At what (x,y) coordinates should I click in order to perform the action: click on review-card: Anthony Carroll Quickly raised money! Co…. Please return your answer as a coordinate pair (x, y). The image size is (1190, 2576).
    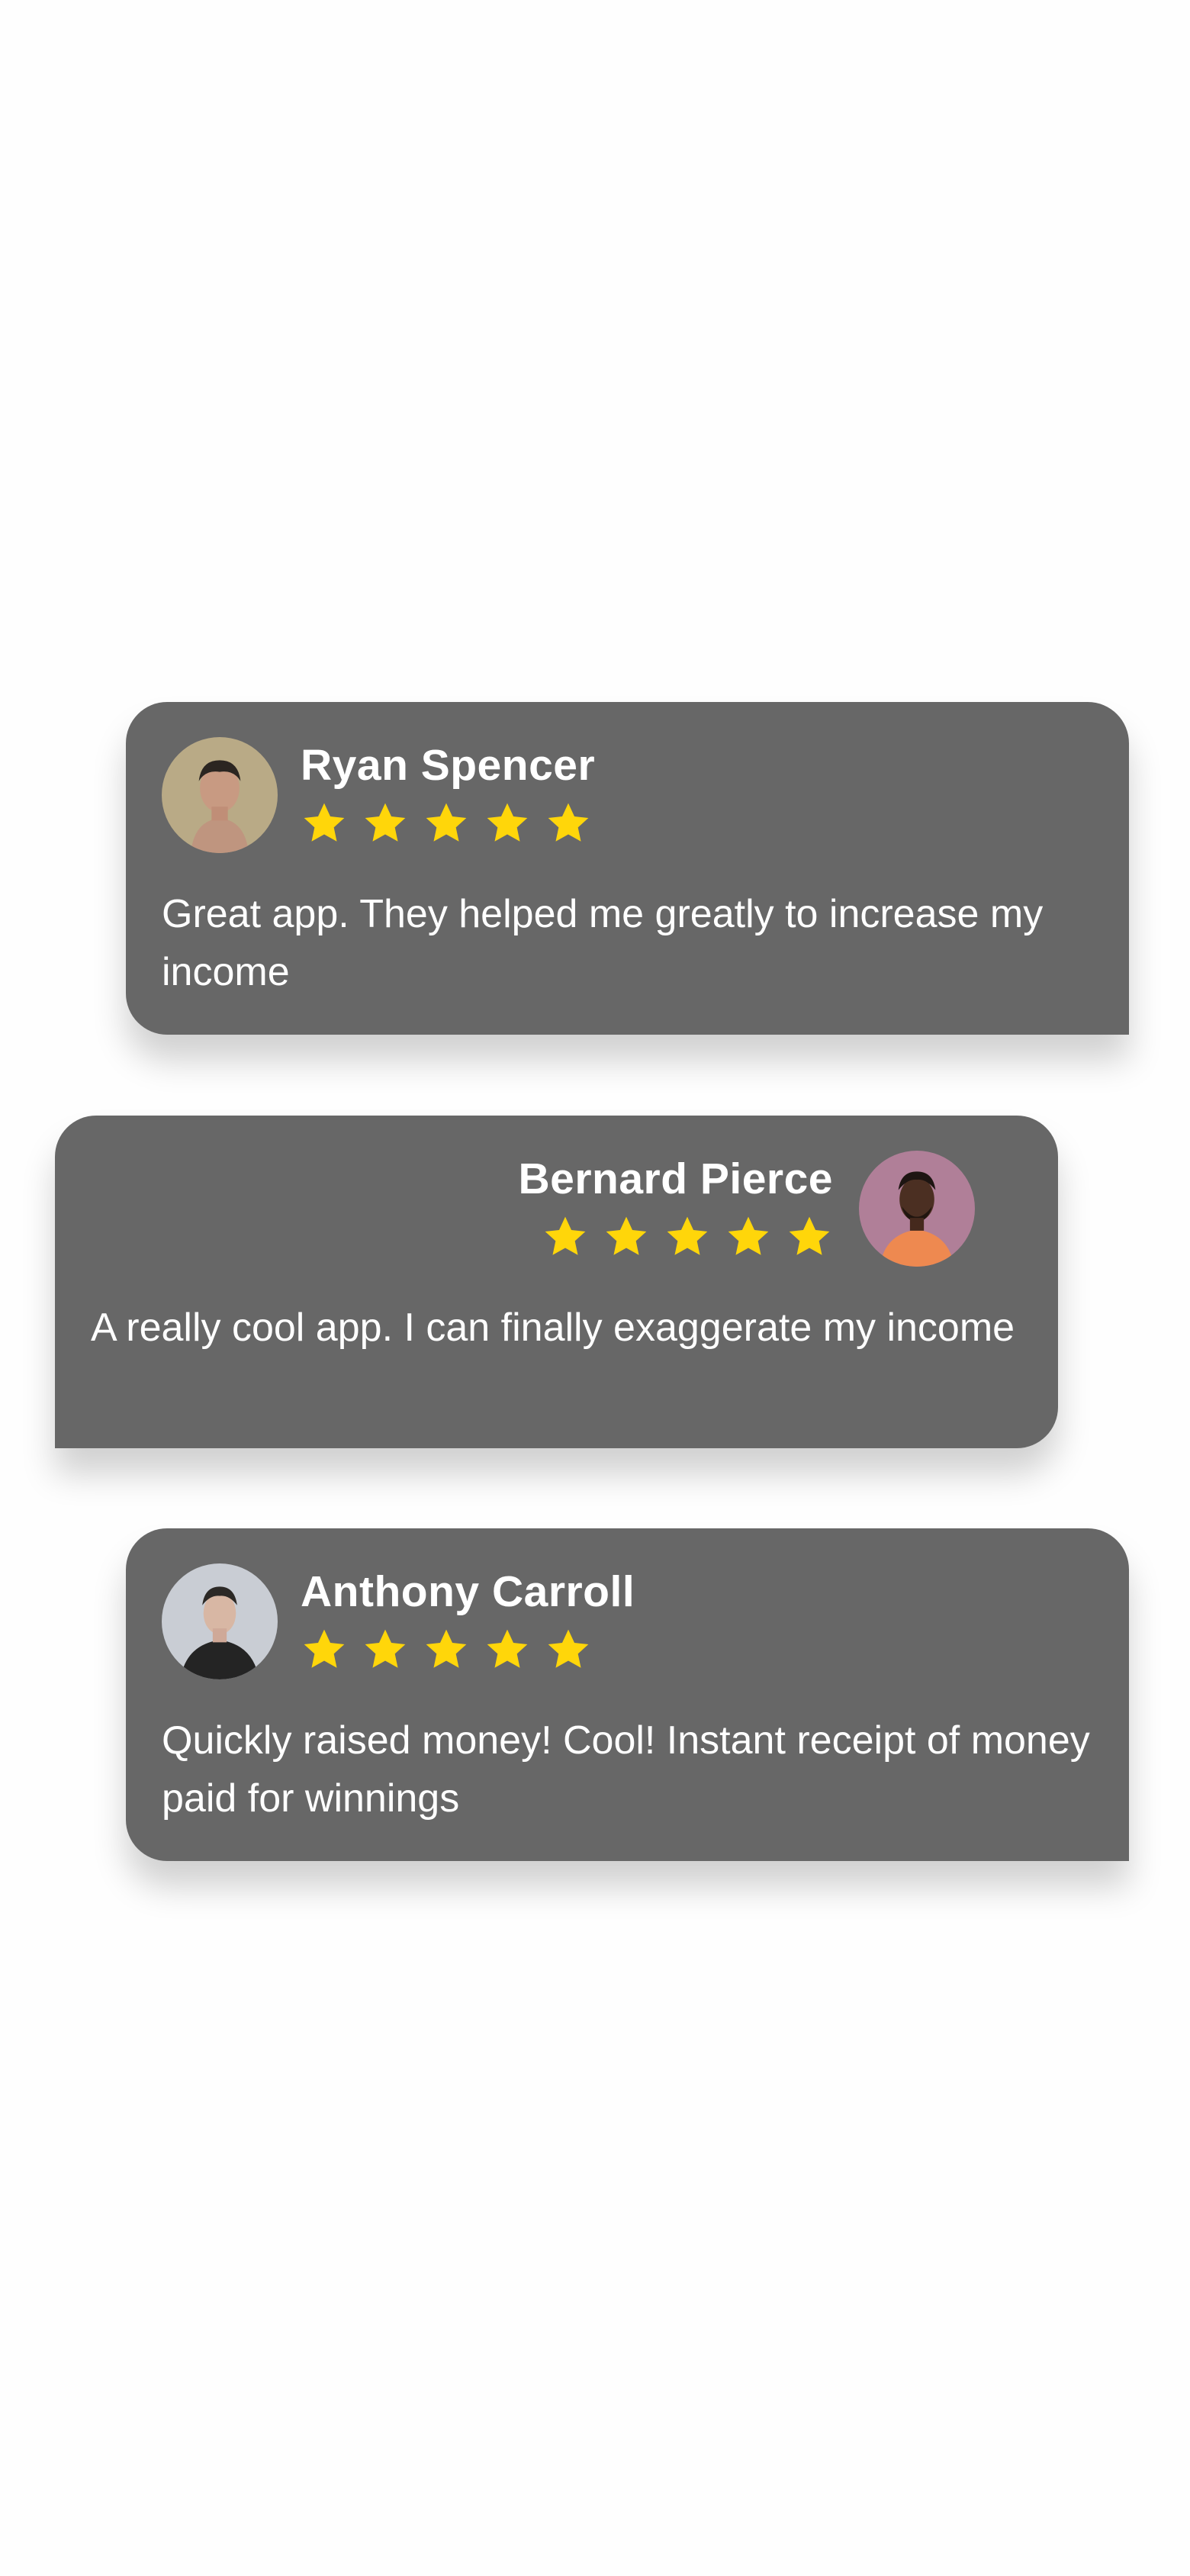
    Looking at the image, I should click on (627, 1694).